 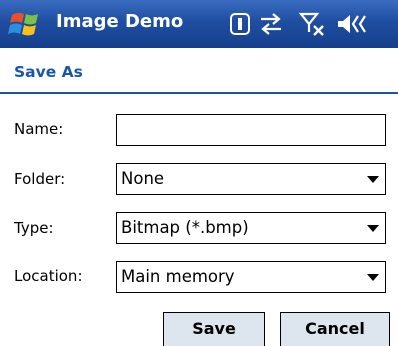 I want to click on sync-icon, so click(x=271, y=24).